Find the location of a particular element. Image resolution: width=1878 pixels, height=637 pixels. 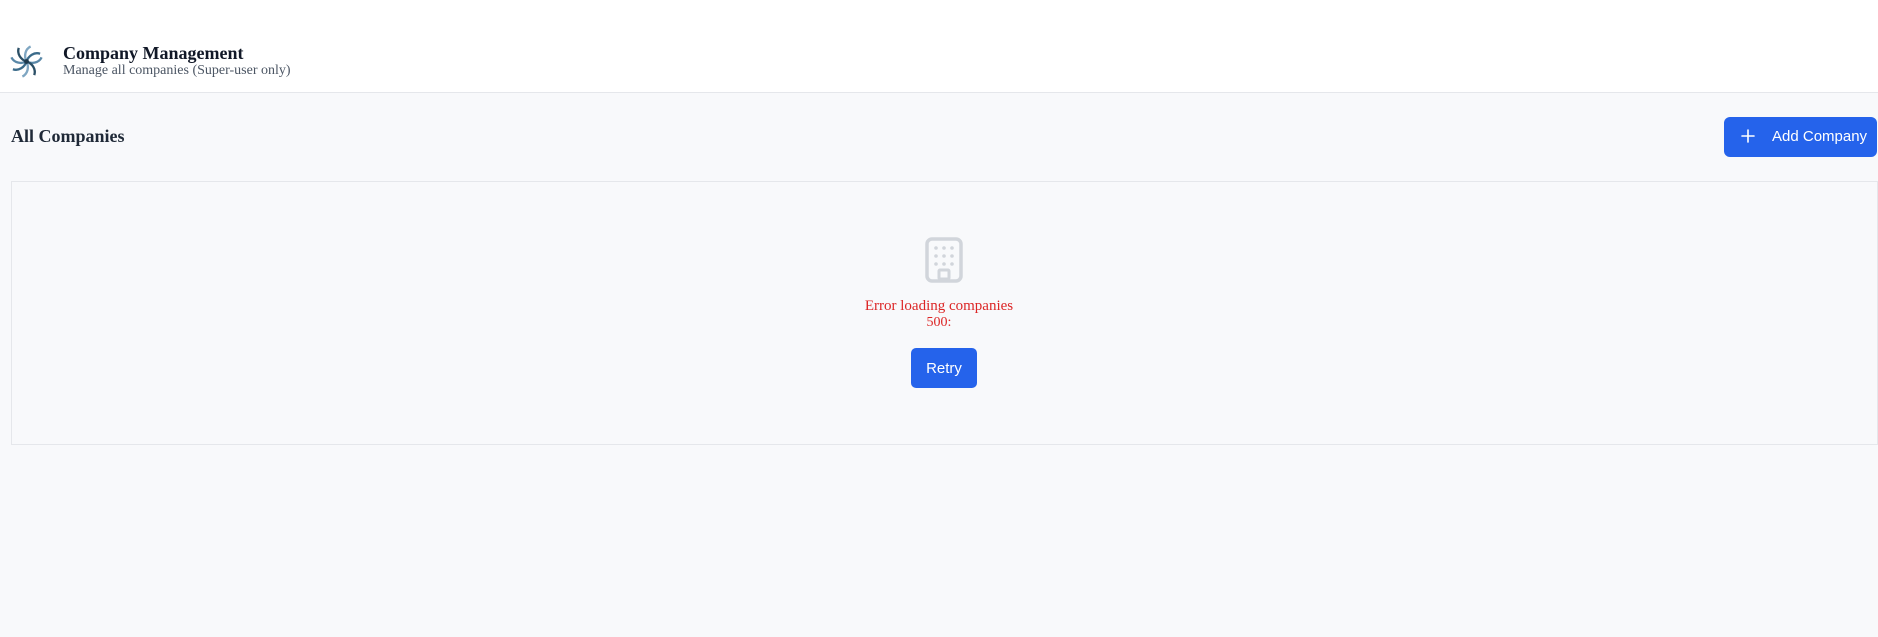

error-code: 500: is located at coordinates (939, 322).